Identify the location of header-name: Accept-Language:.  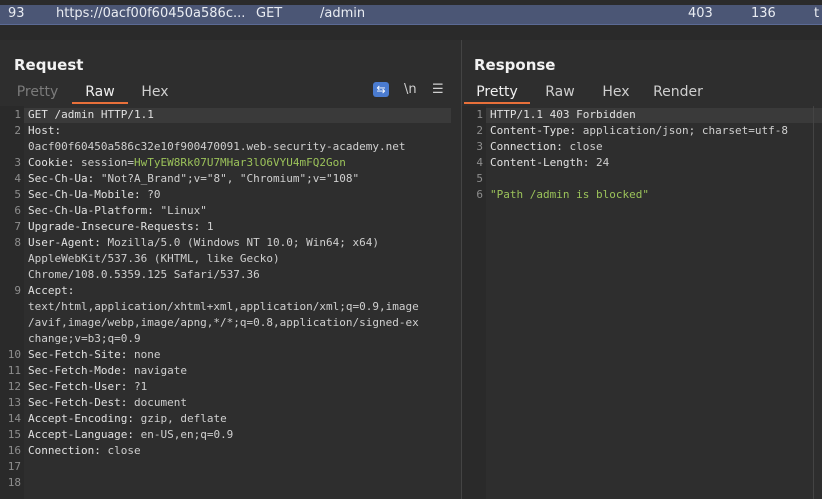
(84, 434).